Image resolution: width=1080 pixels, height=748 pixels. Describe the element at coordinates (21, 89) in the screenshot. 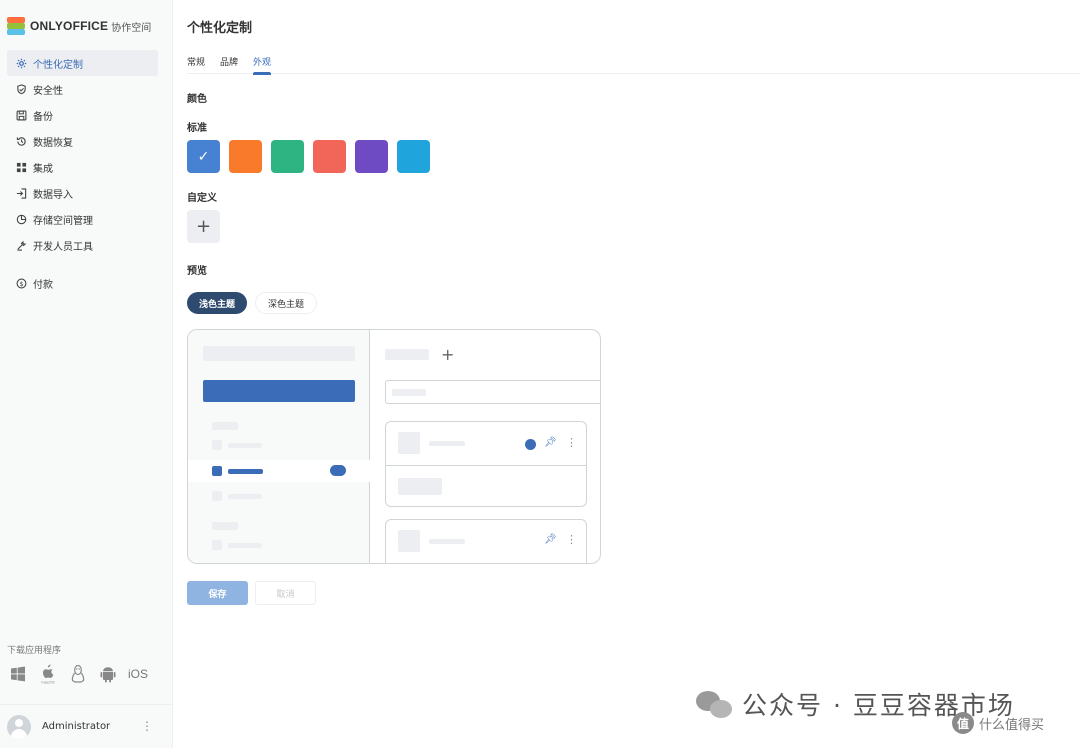

I see `shield-icon` at that location.